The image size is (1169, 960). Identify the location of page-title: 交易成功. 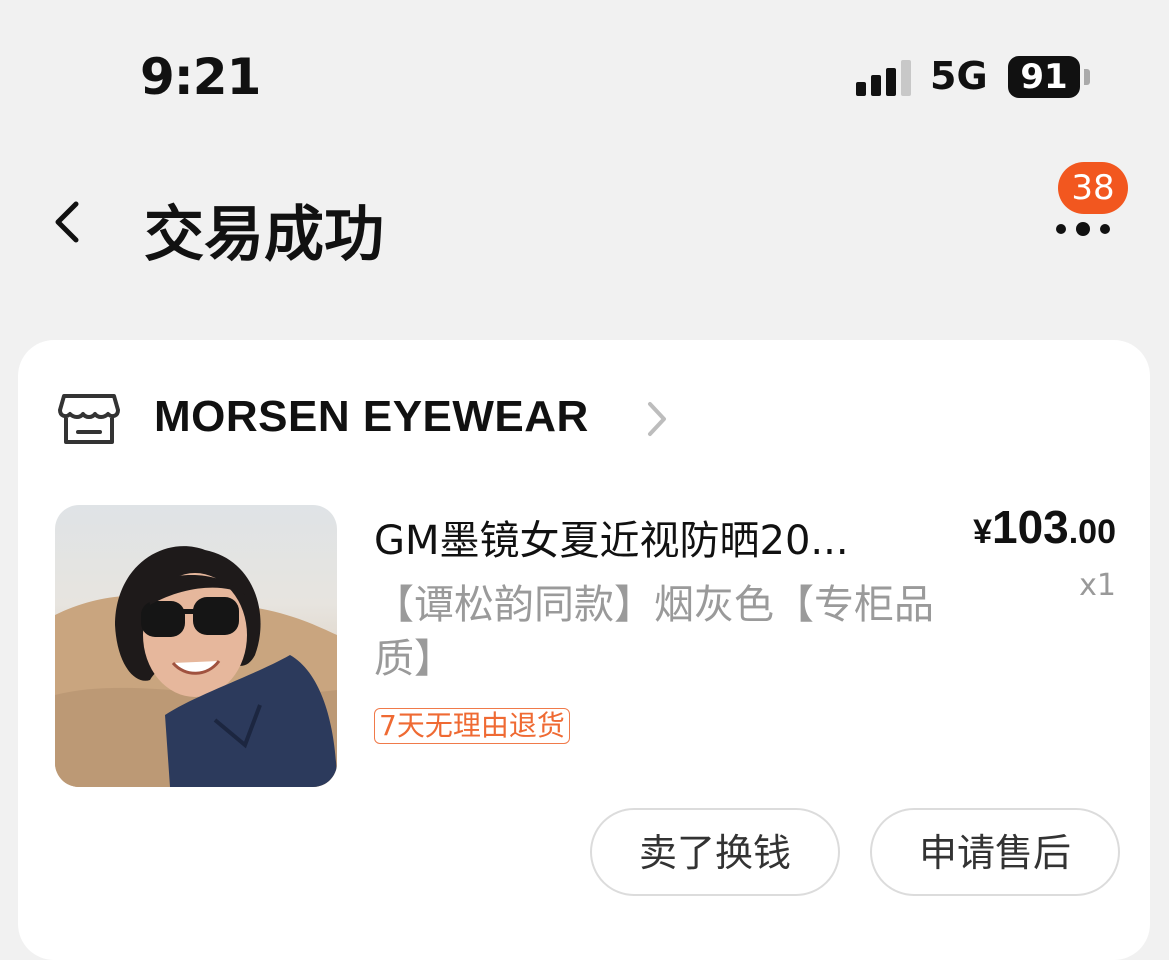
(264, 235).